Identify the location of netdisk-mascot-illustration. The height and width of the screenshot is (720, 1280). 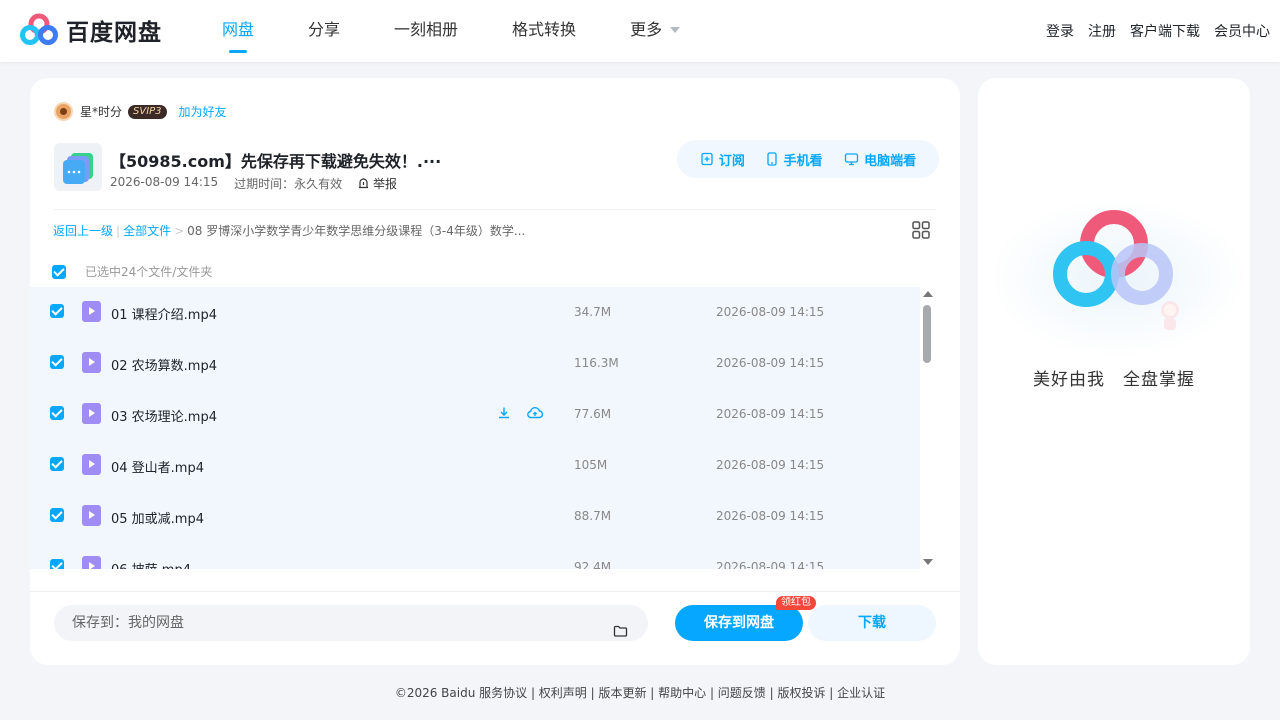
(1116, 270).